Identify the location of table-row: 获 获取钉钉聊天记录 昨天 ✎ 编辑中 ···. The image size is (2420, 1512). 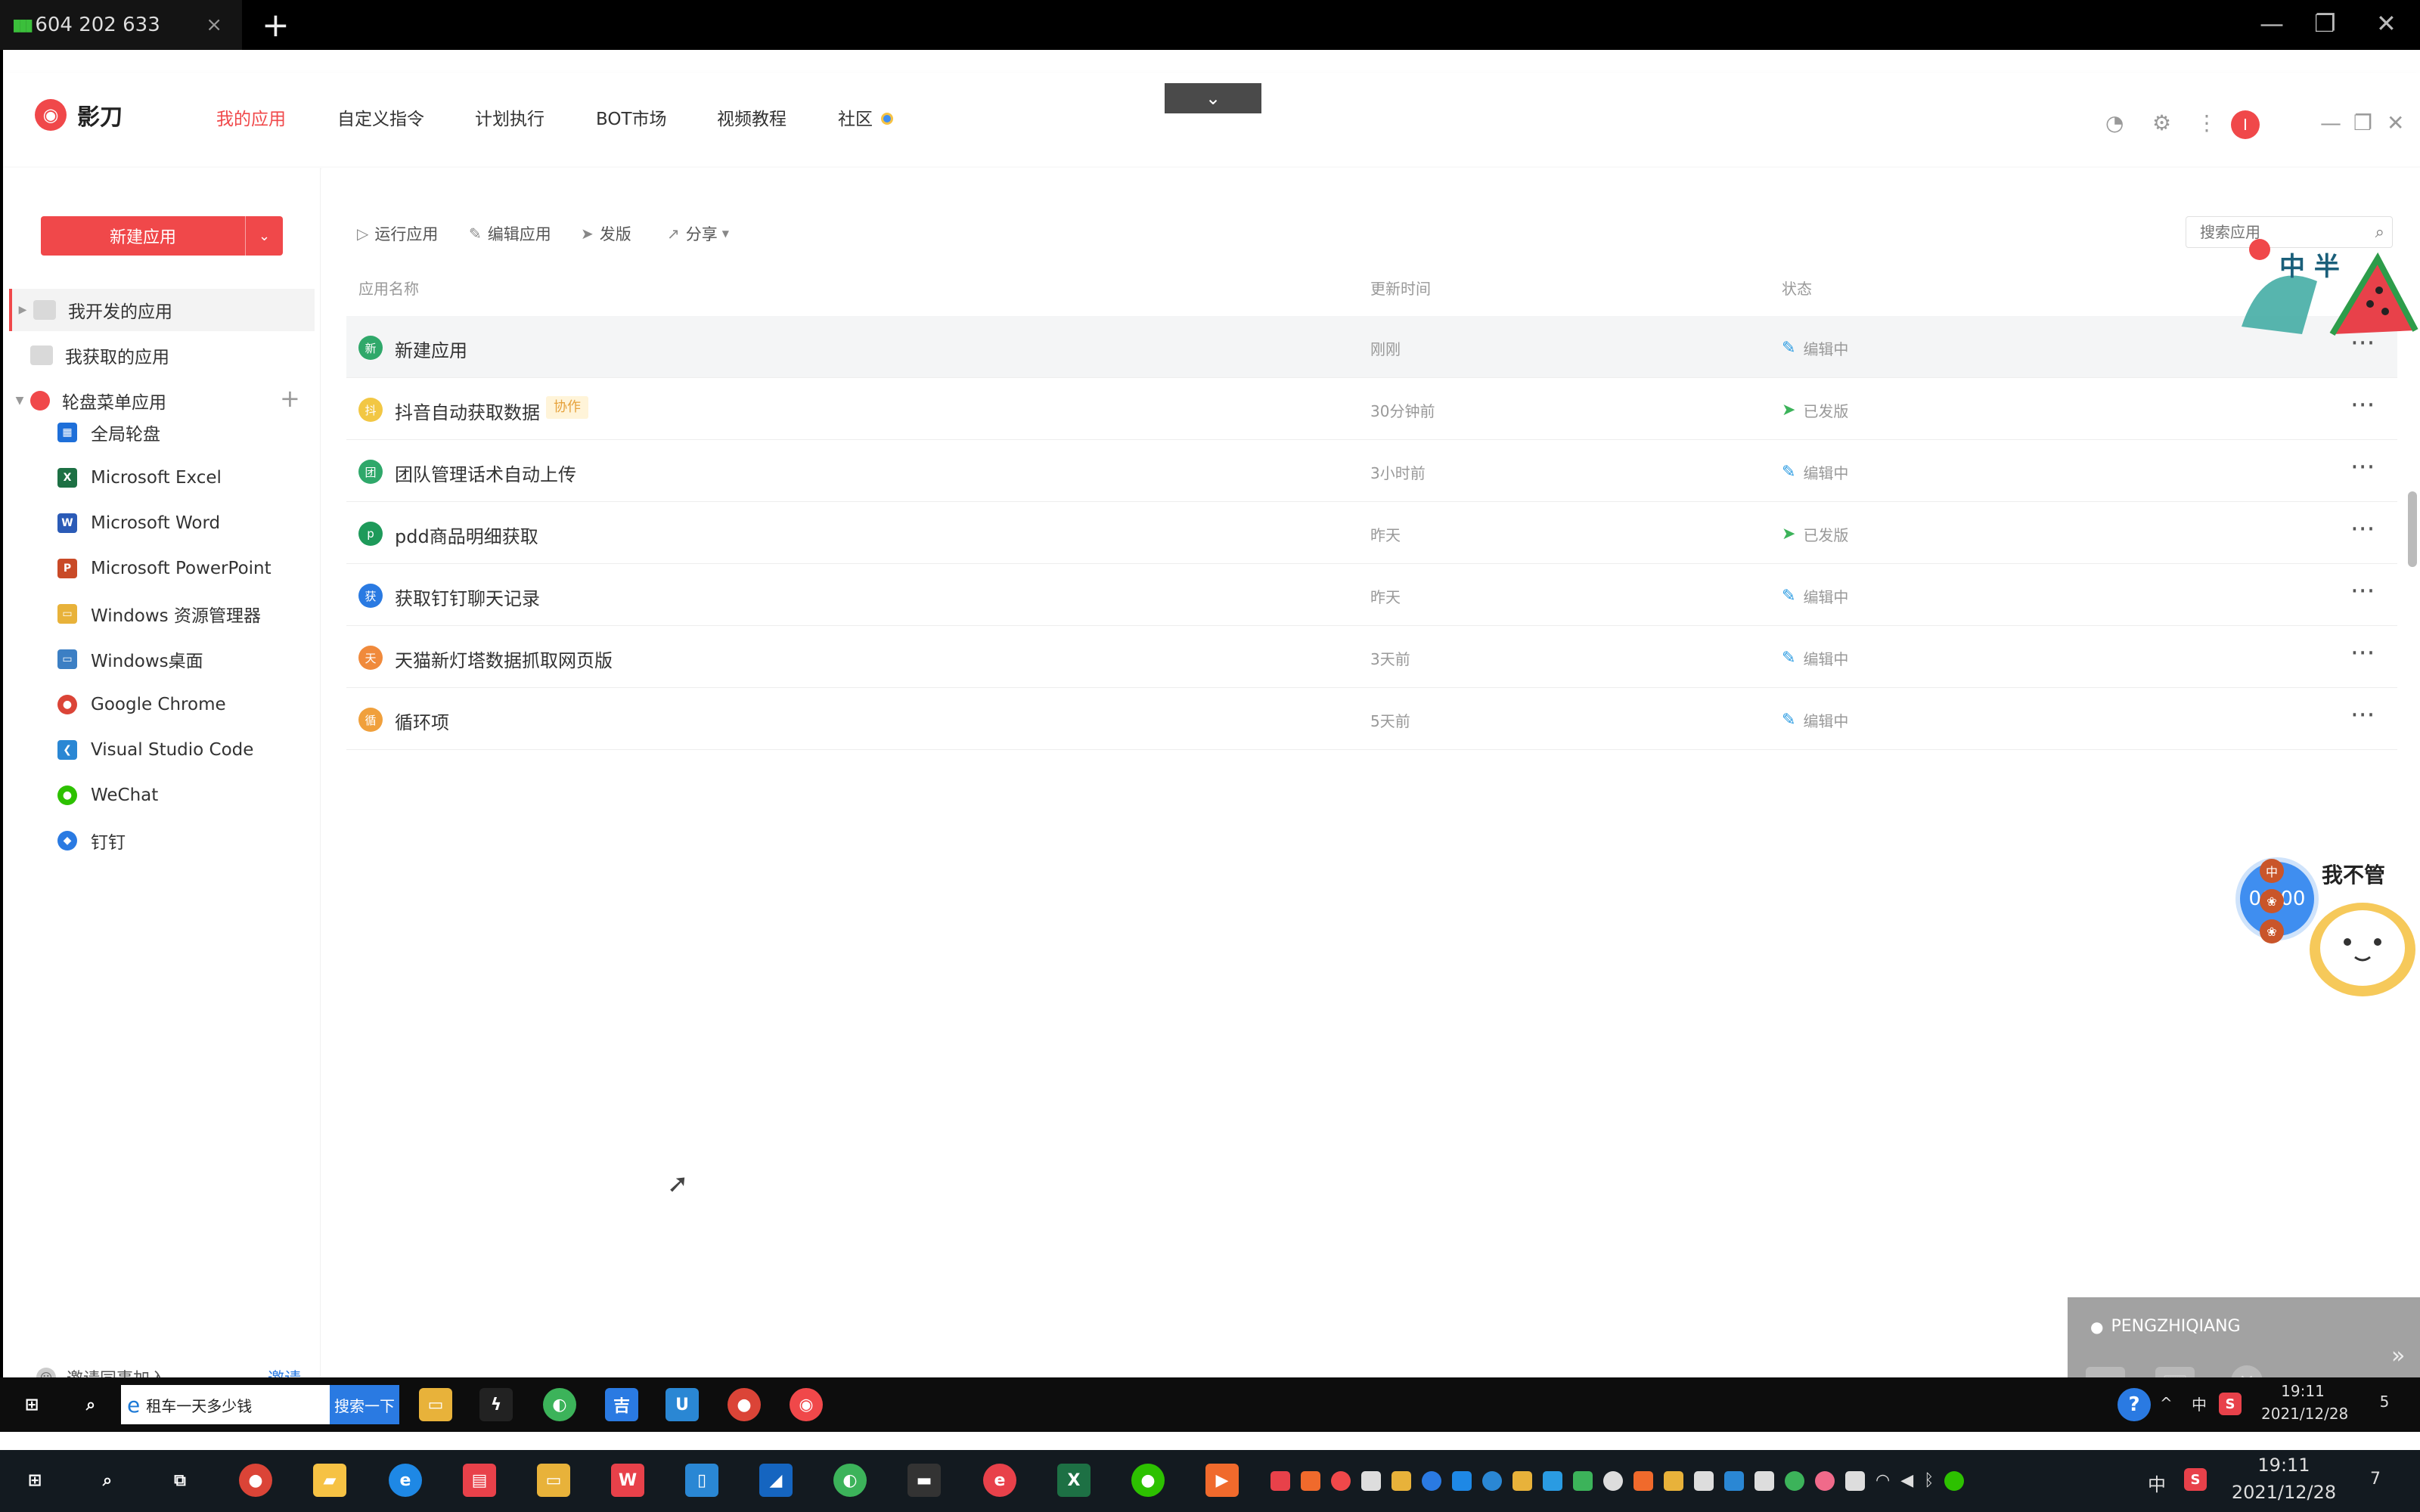
(1371, 595).